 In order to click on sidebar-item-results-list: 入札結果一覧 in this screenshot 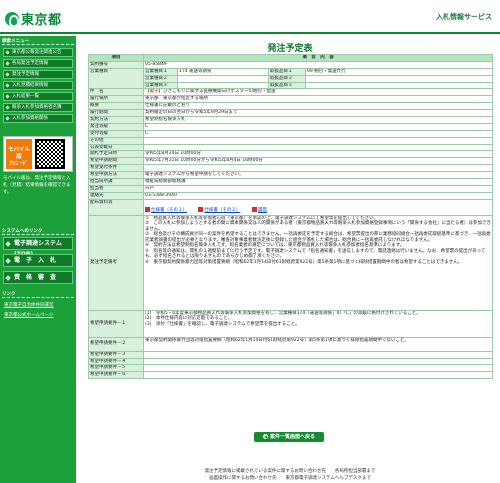, I will do `click(38, 96)`.